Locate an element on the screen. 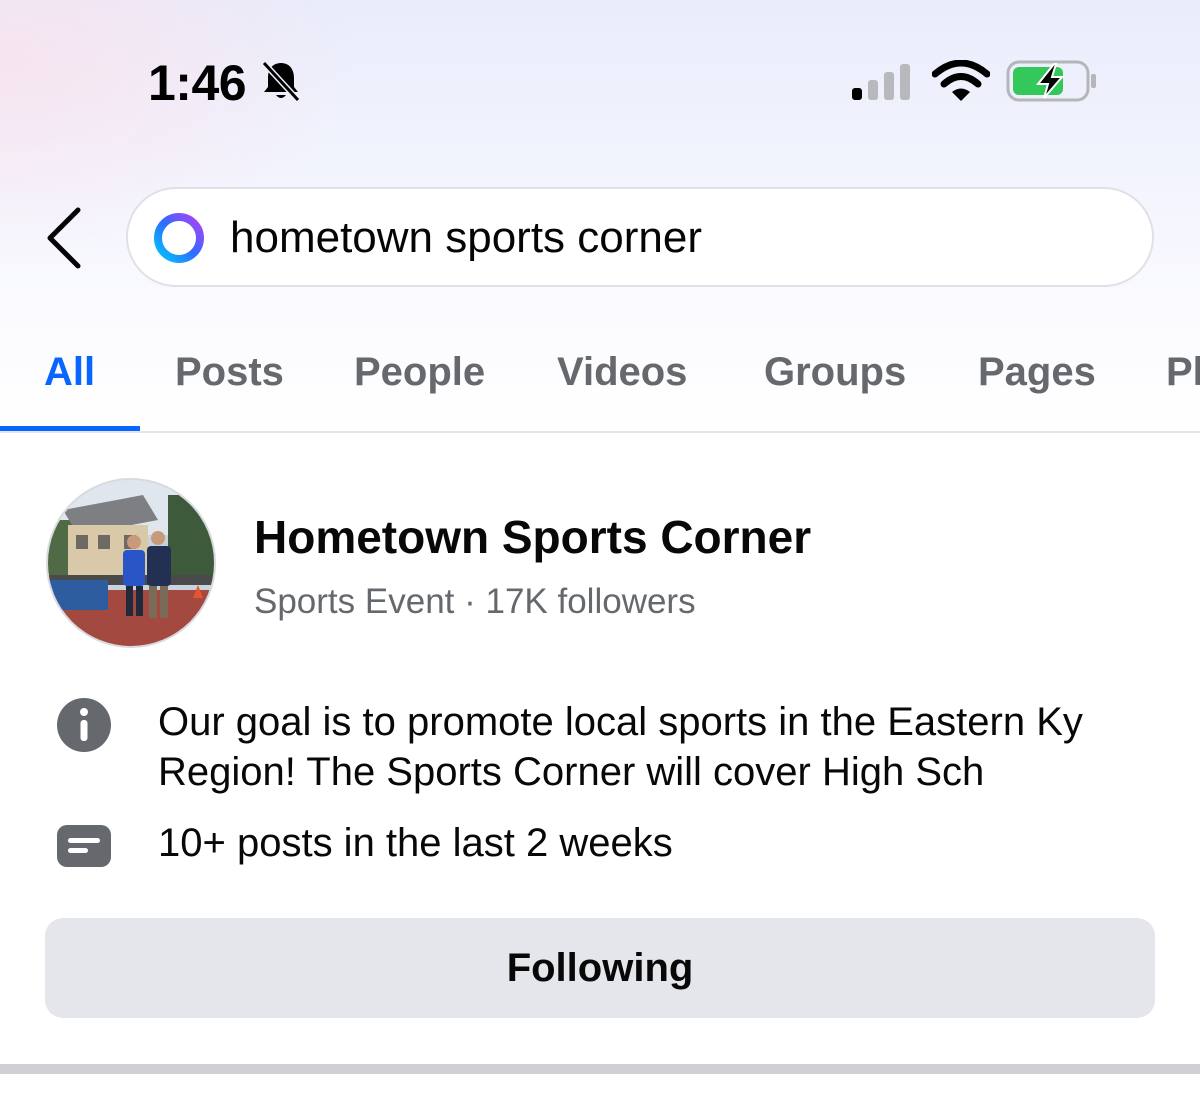 The width and height of the screenshot is (1200, 1094). tab-posts: Posts is located at coordinates (229, 372).